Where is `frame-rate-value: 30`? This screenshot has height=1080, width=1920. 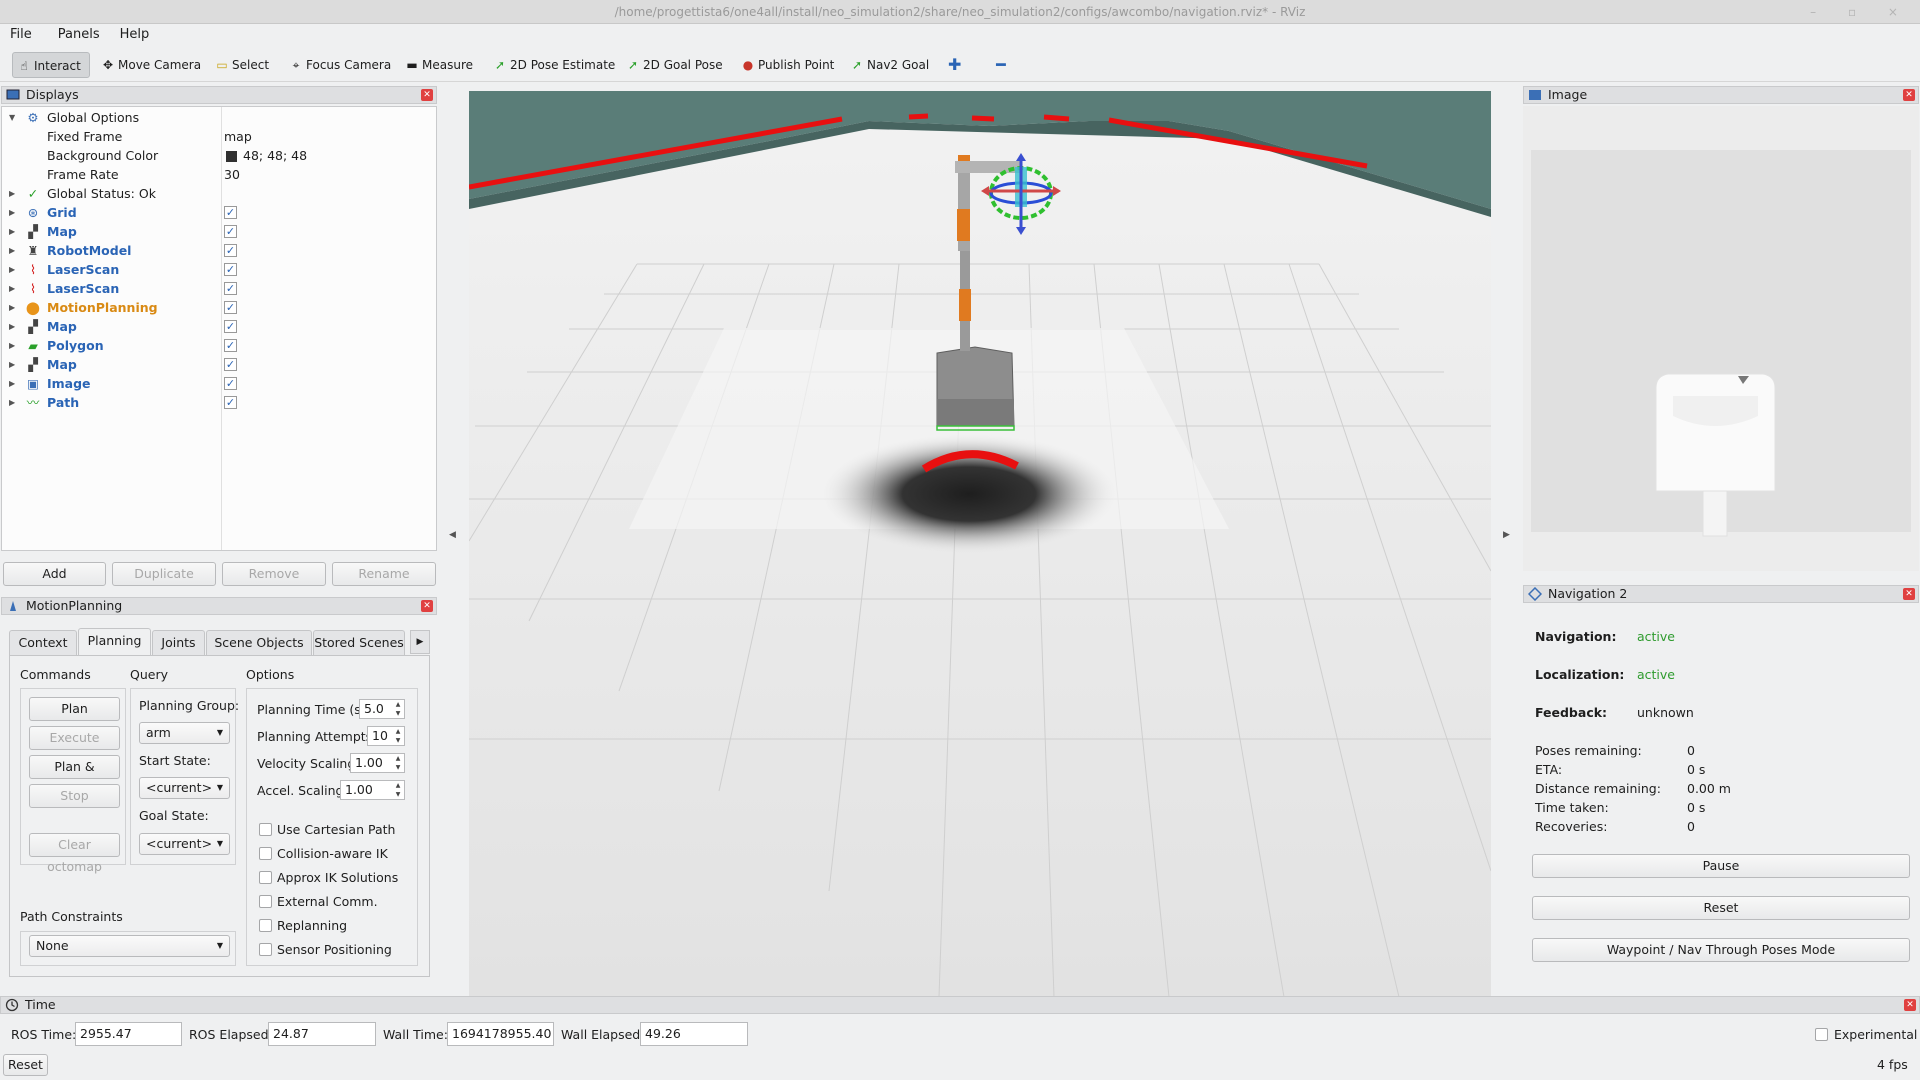 frame-rate-value: 30 is located at coordinates (232, 174).